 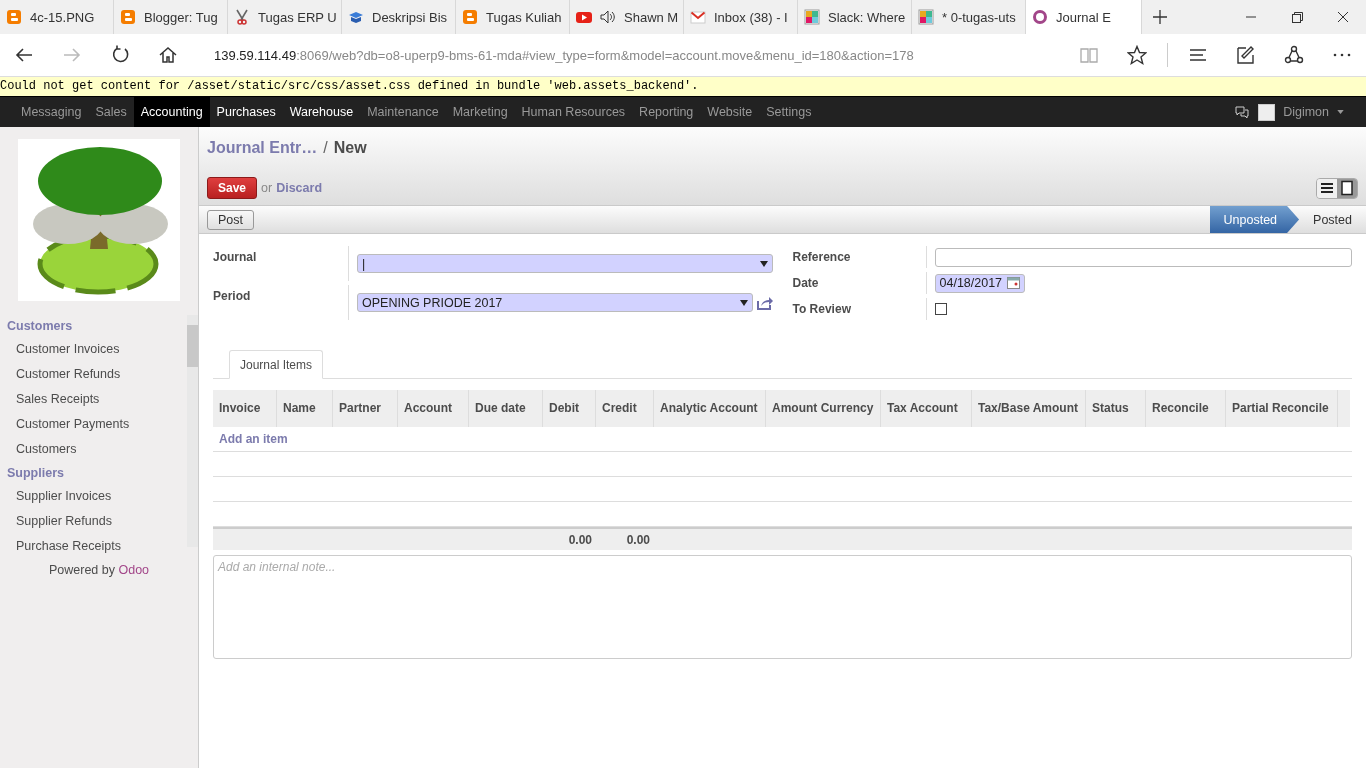 I want to click on home-icon, so click(x=168, y=55).